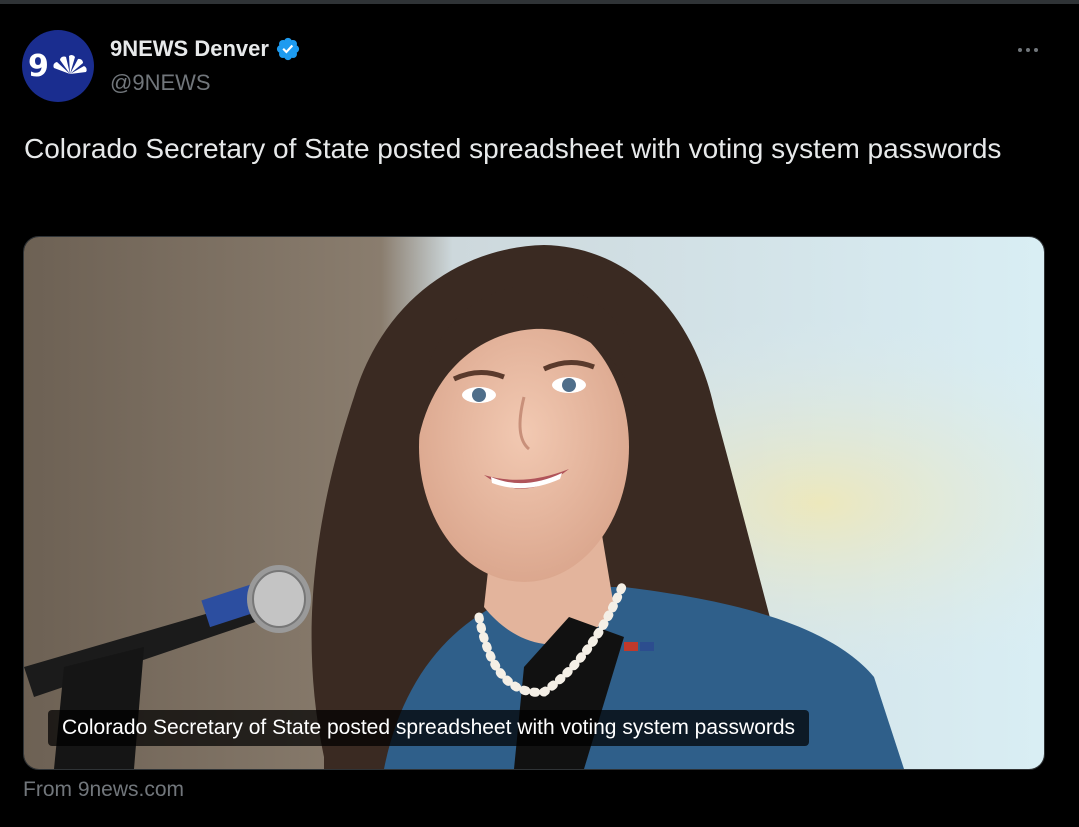  I want to click on more-options-icon, so click(1028, 50).